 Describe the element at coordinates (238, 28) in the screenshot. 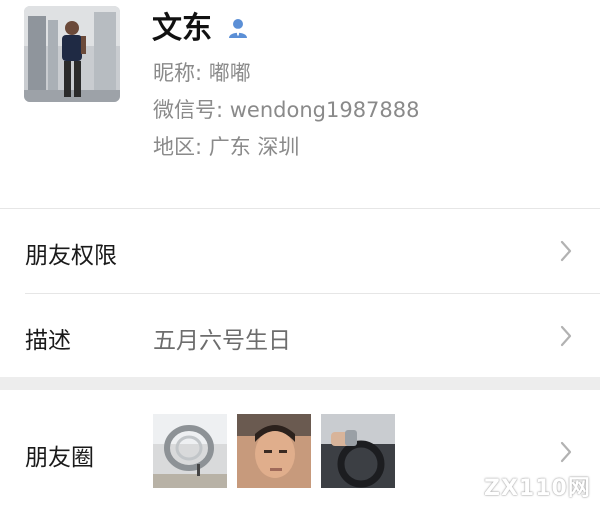

I see `person-icon` at that location.